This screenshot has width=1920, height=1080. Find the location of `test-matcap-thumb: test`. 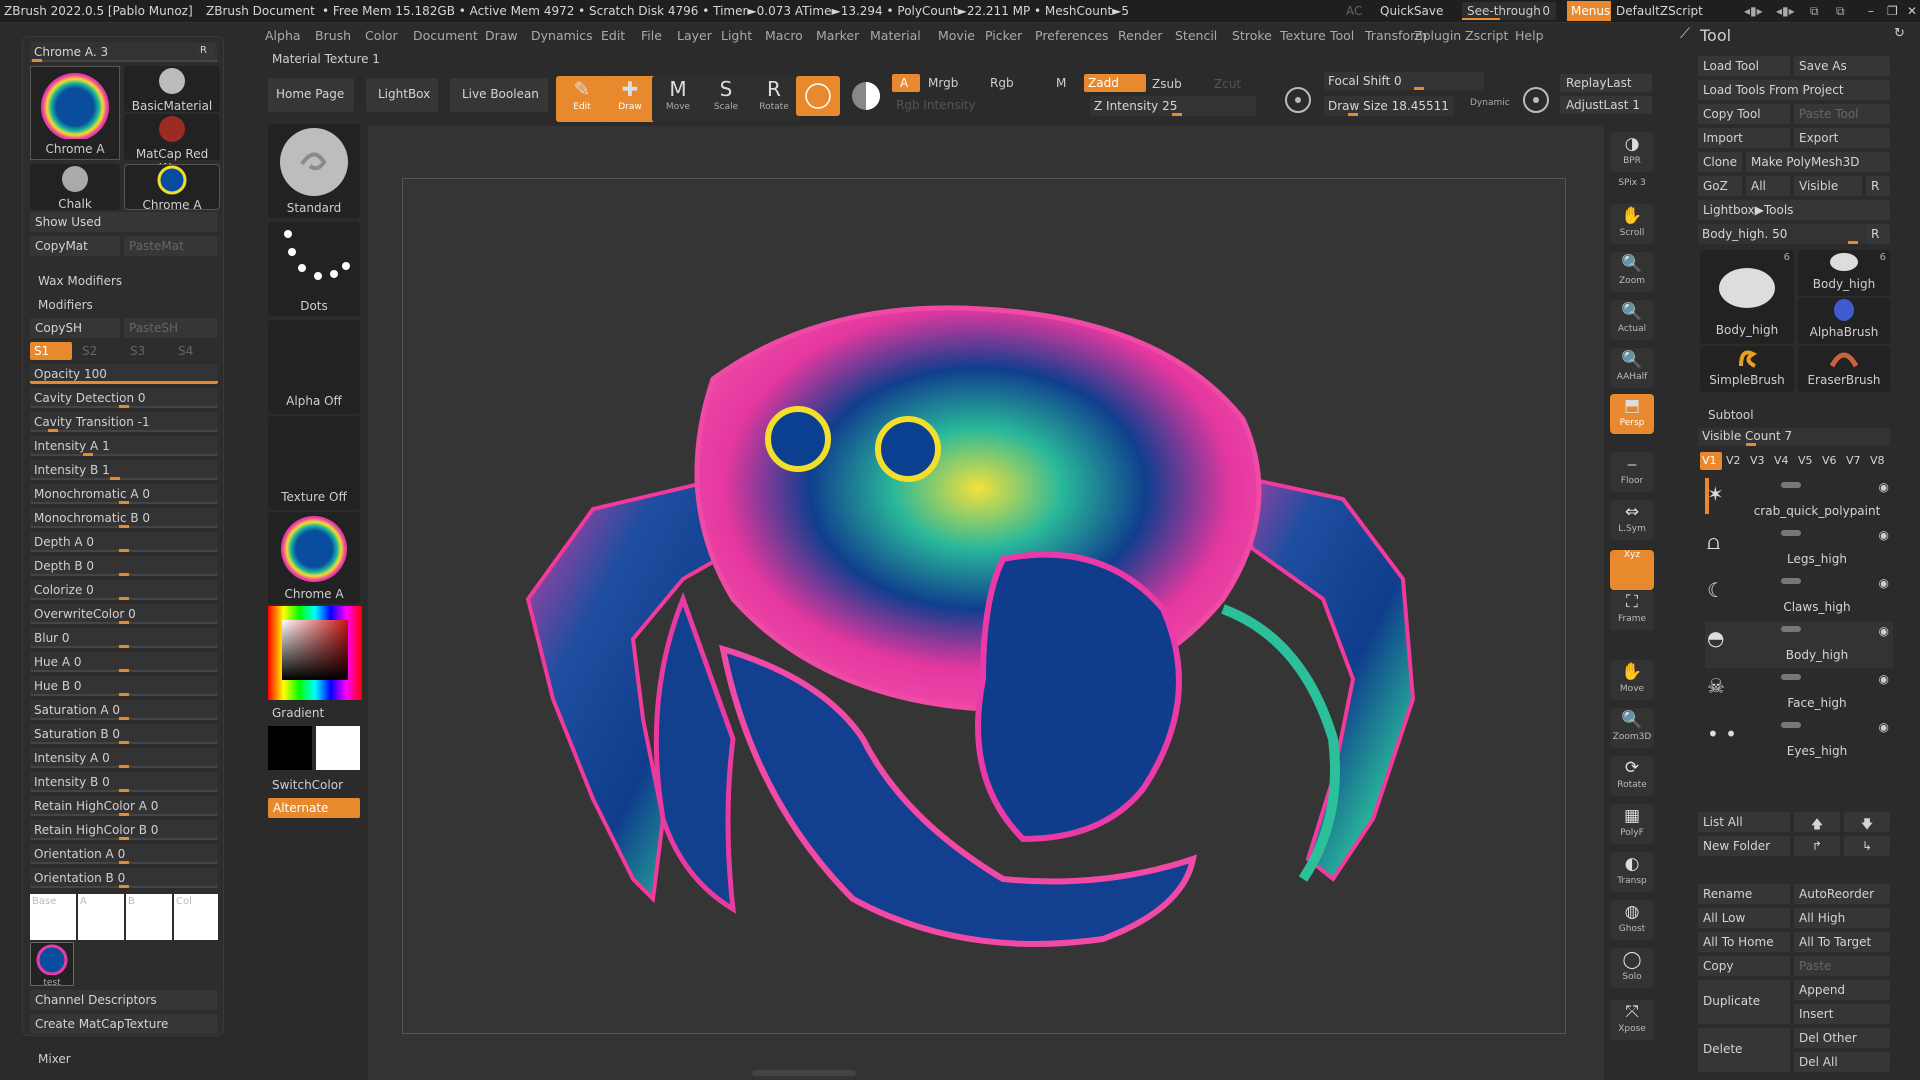

test-matcap-thumb: test is located at coordinates (52, 965).